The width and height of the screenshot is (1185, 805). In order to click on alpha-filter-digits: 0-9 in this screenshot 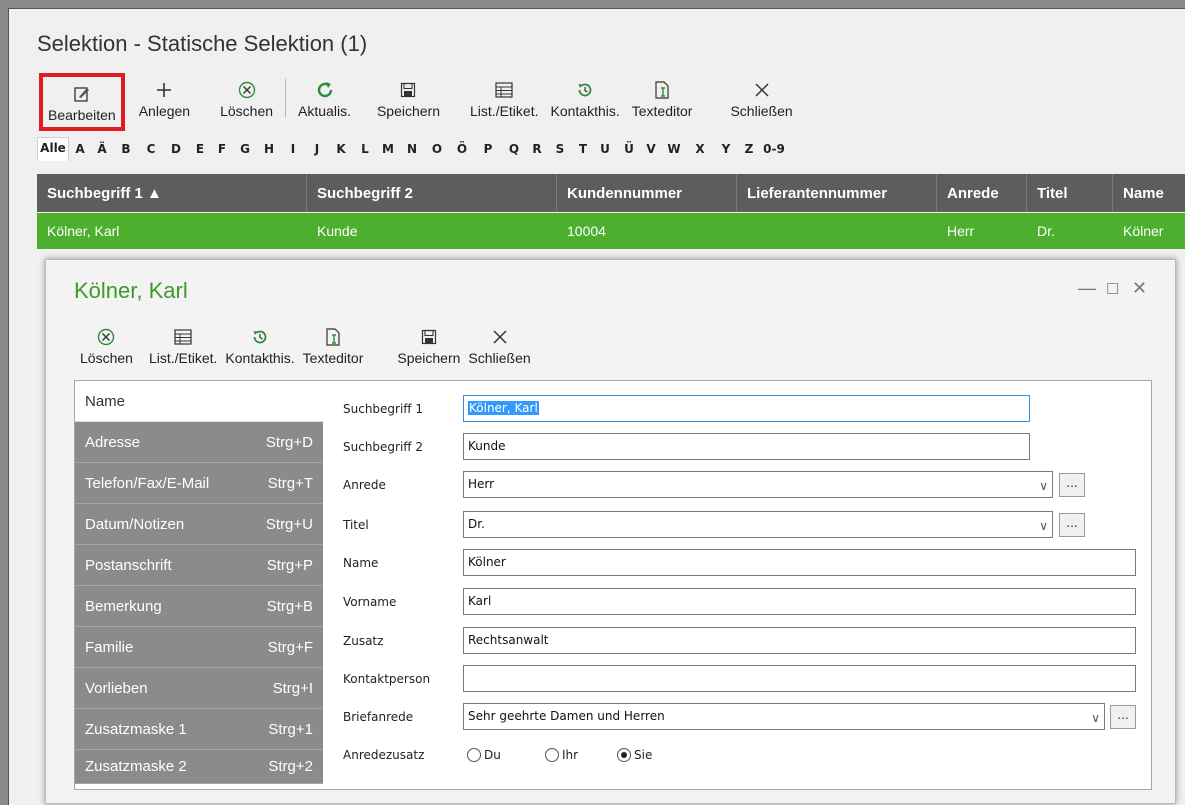, I will do `click(774, 149)`.